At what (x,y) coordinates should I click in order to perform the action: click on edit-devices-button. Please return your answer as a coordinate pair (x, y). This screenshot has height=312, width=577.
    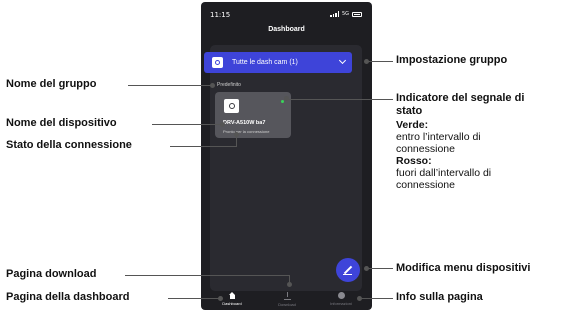
    Looking at the image, I should click on (348, 270).